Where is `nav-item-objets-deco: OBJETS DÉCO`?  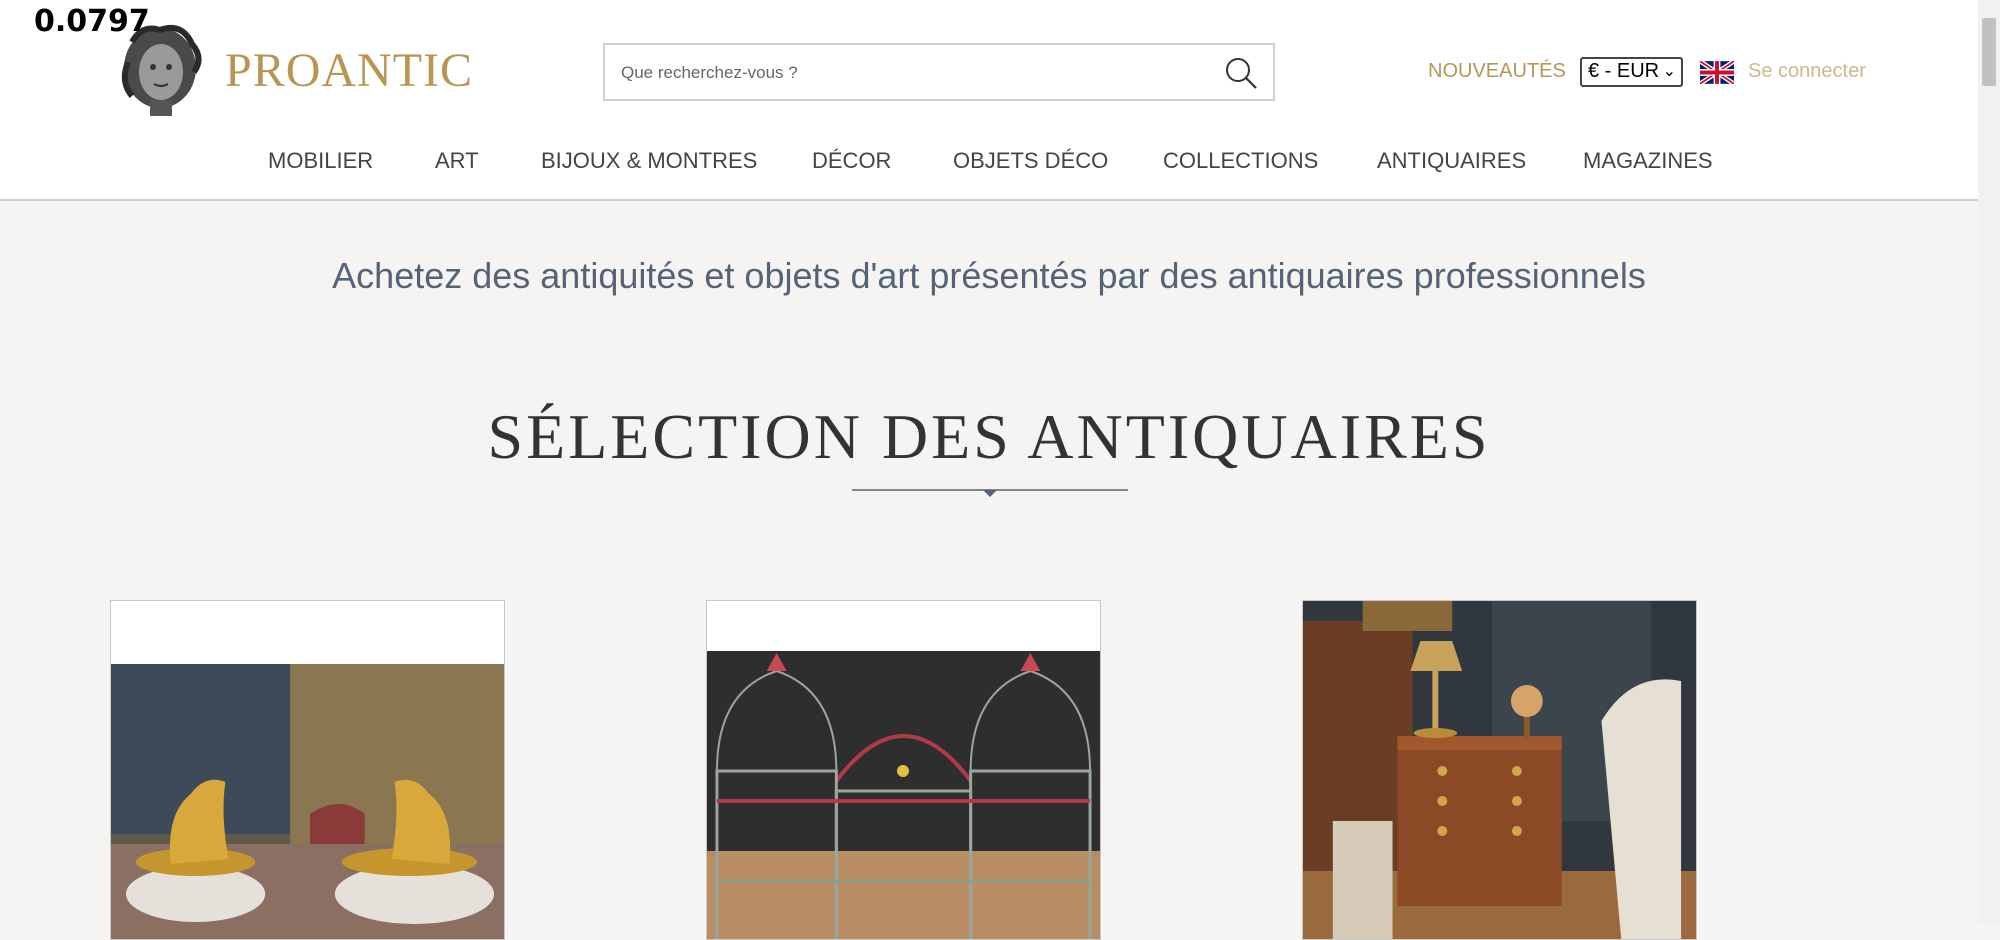
nav-item-objets-deco: OBJETS DÉCO is located at coordinates (1030, 161).